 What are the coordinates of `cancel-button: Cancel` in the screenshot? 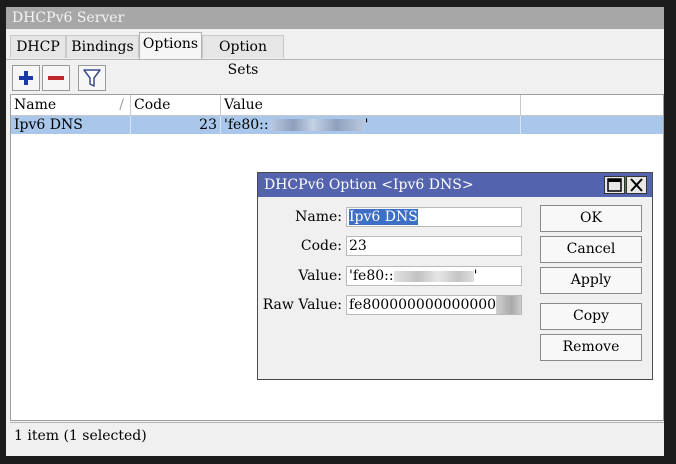 It's located at (591, 249).